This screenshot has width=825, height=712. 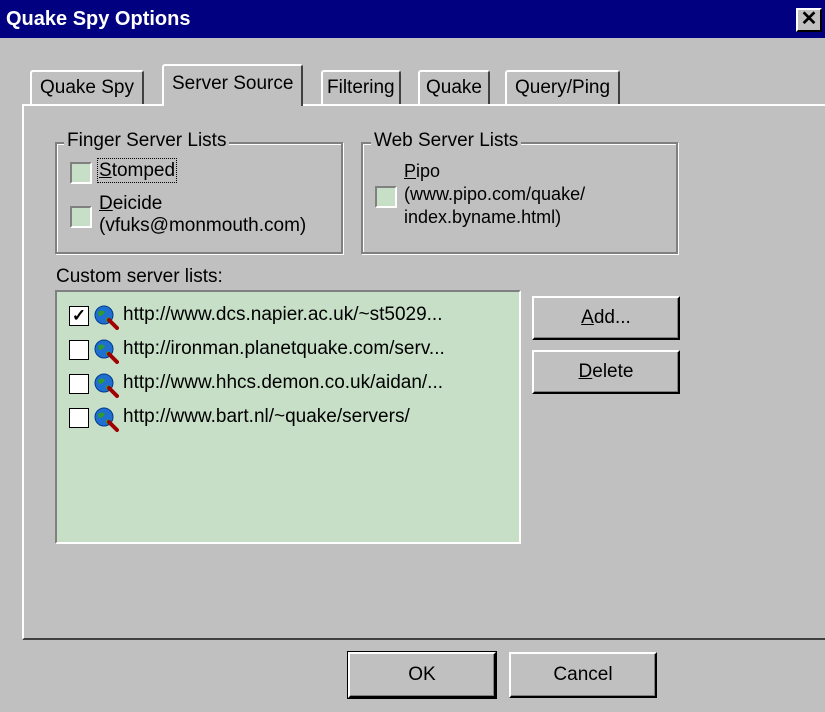 What do you see at coordinates (483, 217) in the screenshot?
I see `pipo-url-line2: index.byname.html)` at bounding box center [483, 217].